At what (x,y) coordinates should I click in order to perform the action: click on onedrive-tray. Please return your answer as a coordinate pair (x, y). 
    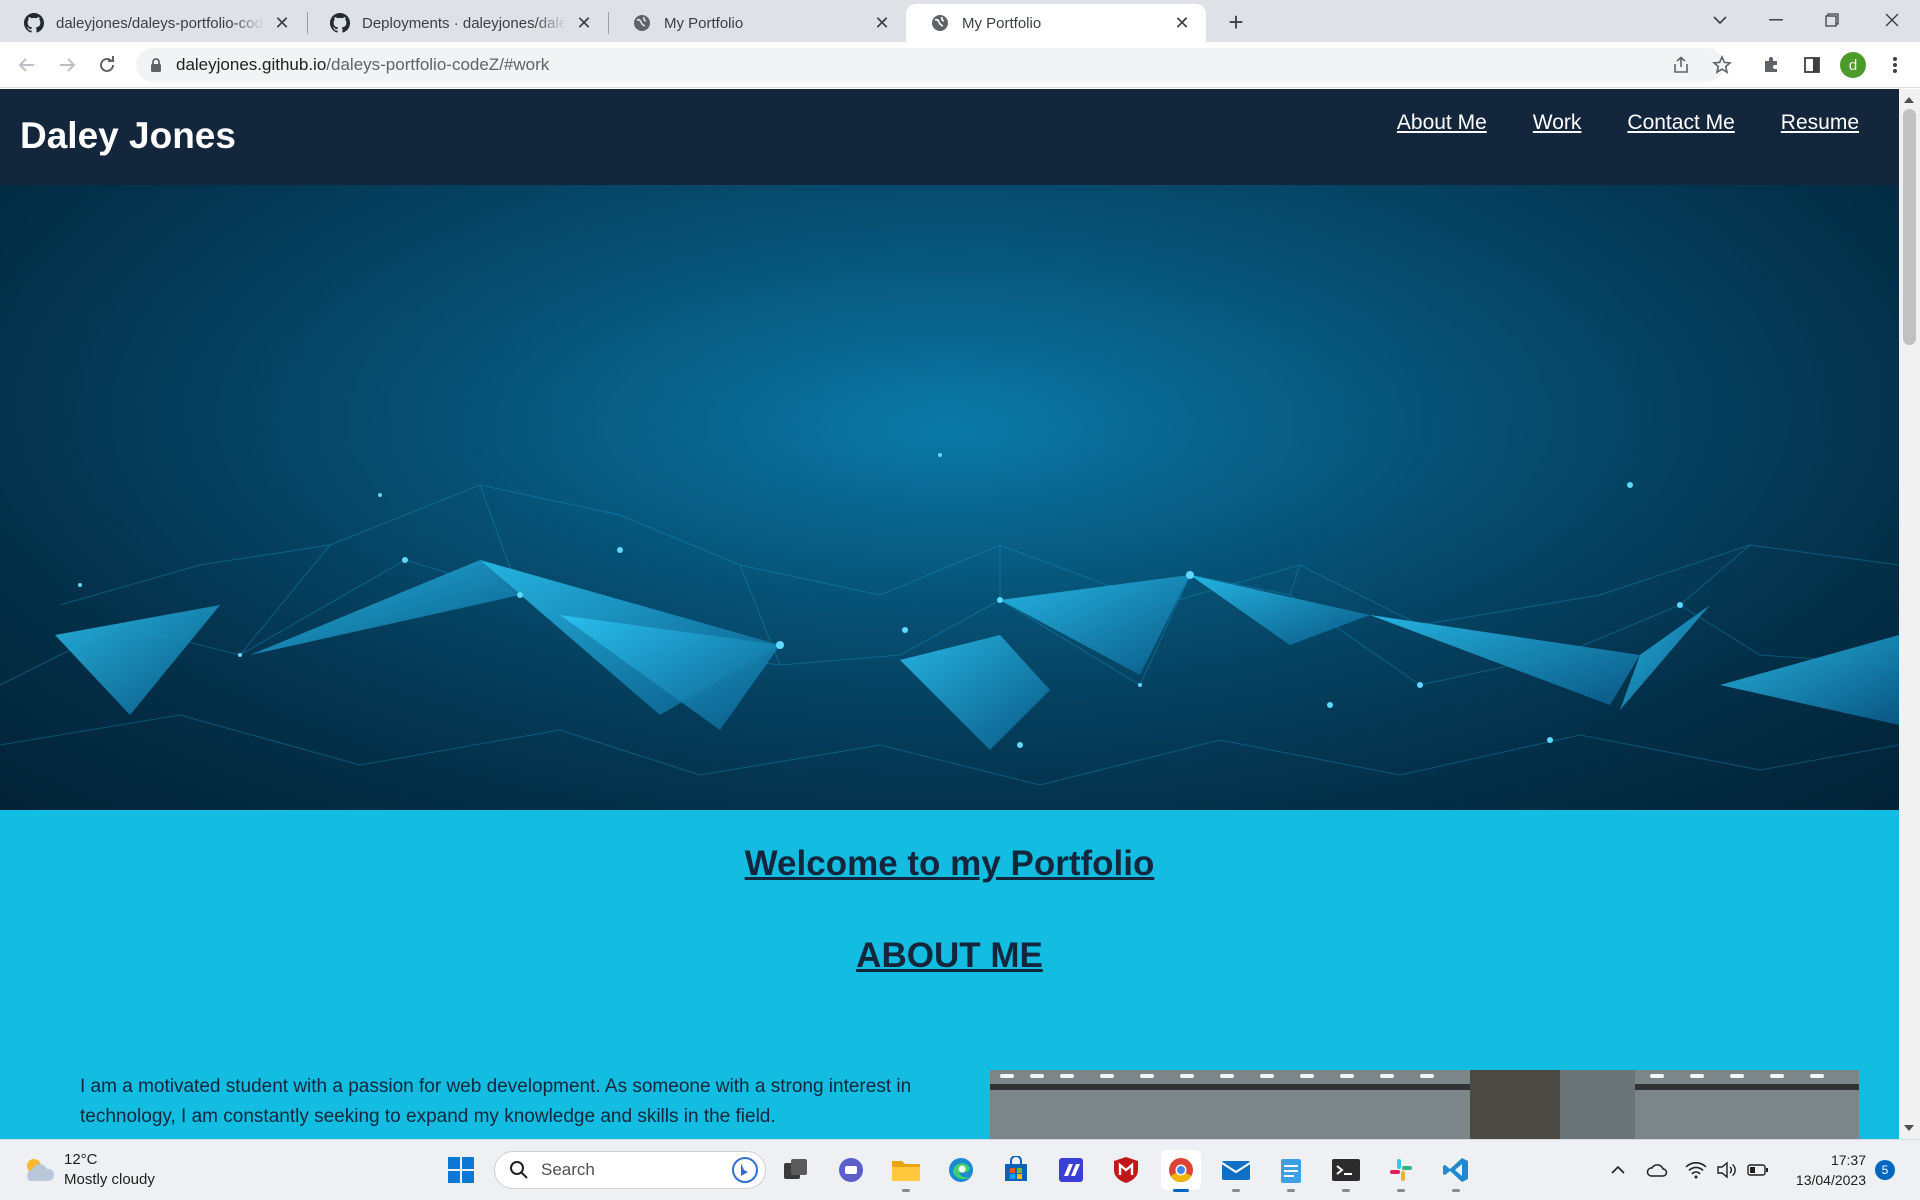
    Looking at the image, I should click on (1657, 1170).